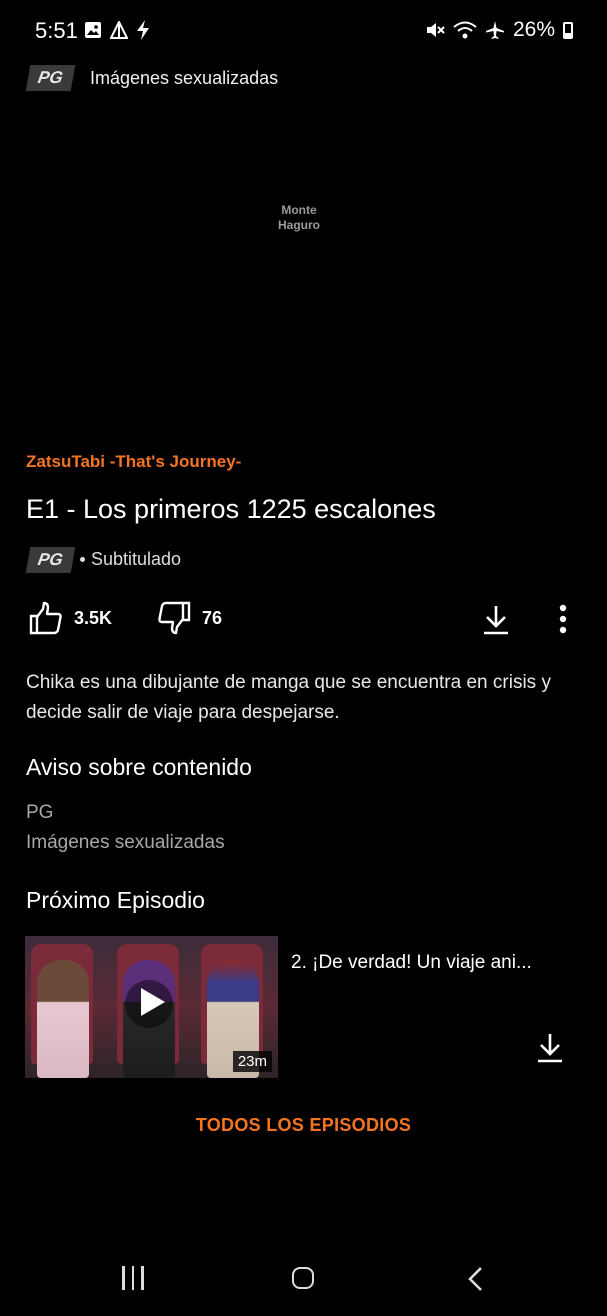  I want to click on home-button, so click(303, 1278).